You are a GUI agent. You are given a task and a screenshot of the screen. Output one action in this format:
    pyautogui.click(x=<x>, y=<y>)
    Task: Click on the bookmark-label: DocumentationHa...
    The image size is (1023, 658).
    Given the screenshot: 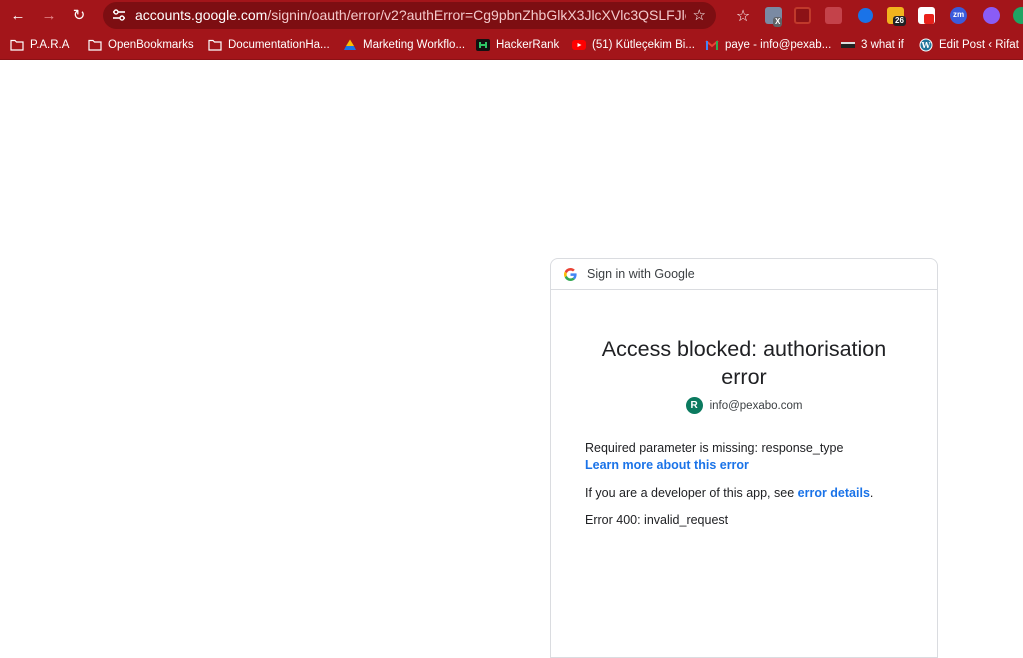 What is the action you would take?
    pyautogui.click(x=279, y=45)
    